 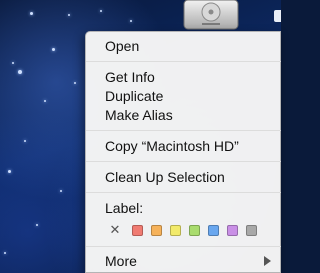 What do you see at coordinates (211, 15) in the screenshot?
I see `hard-drive-icon` at bounding box center [211, 15].